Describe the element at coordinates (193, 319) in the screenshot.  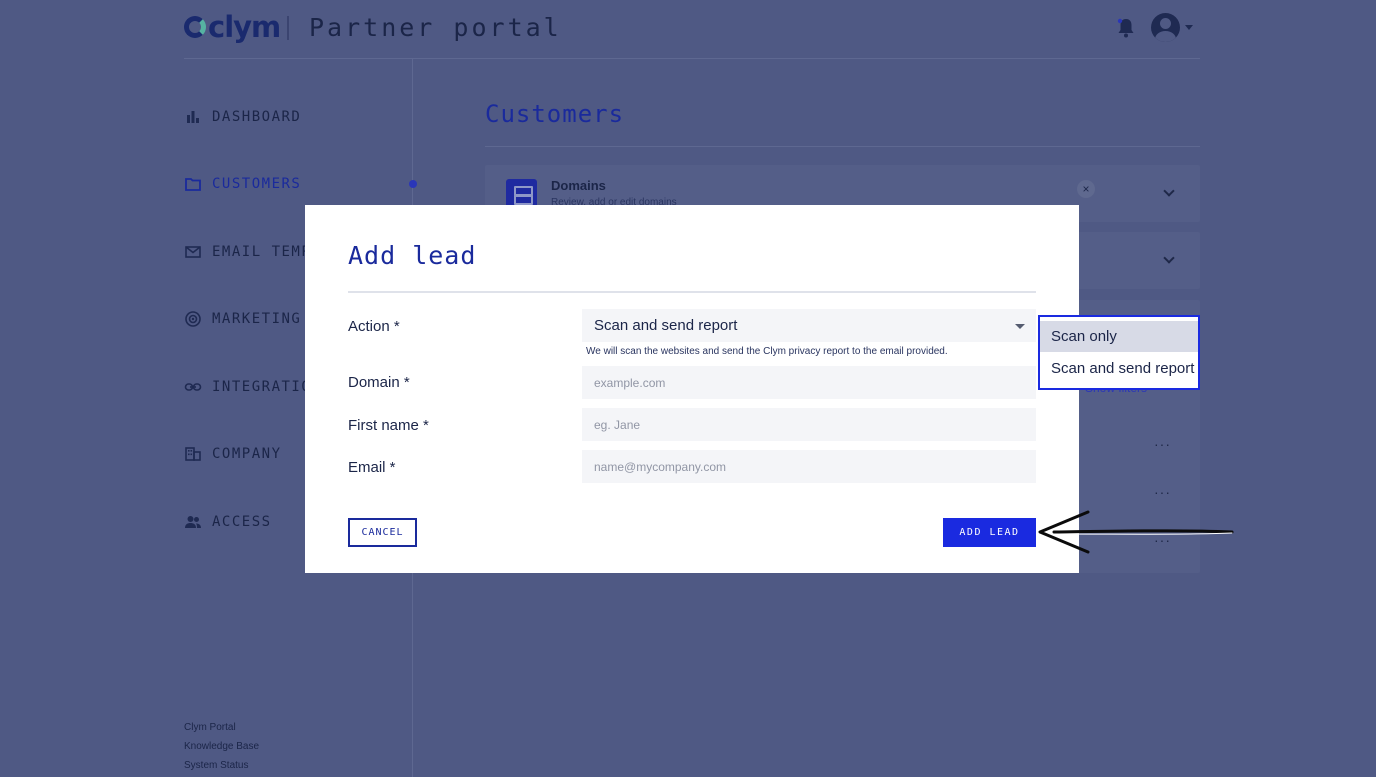
I see `target-icon` at that location.